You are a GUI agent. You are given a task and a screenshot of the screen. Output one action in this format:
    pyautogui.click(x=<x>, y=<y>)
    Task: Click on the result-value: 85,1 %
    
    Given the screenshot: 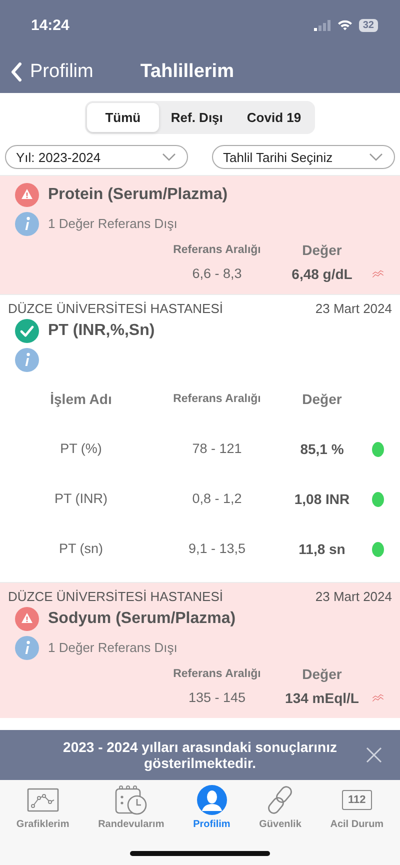 What is the action you would take?
    pyautogui.click(x=322, y=449)
    